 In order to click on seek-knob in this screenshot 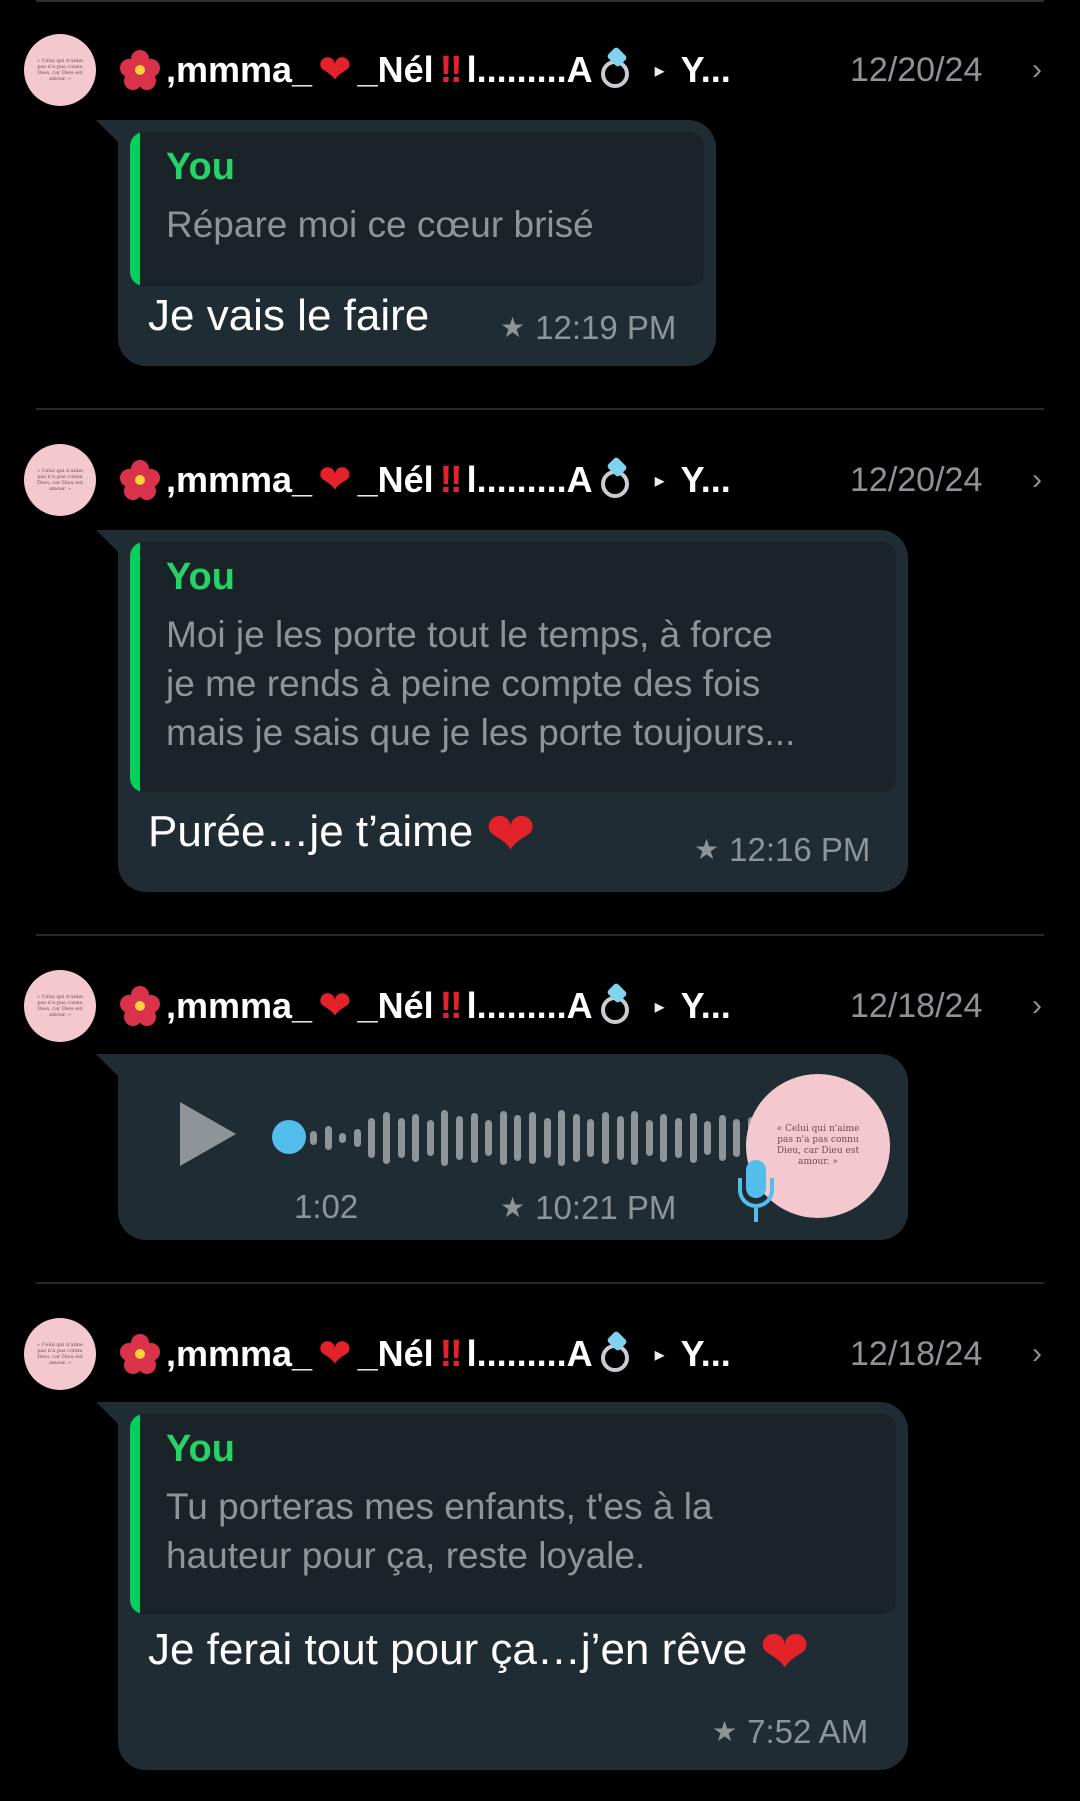, I will do `click(289, 1137)`.